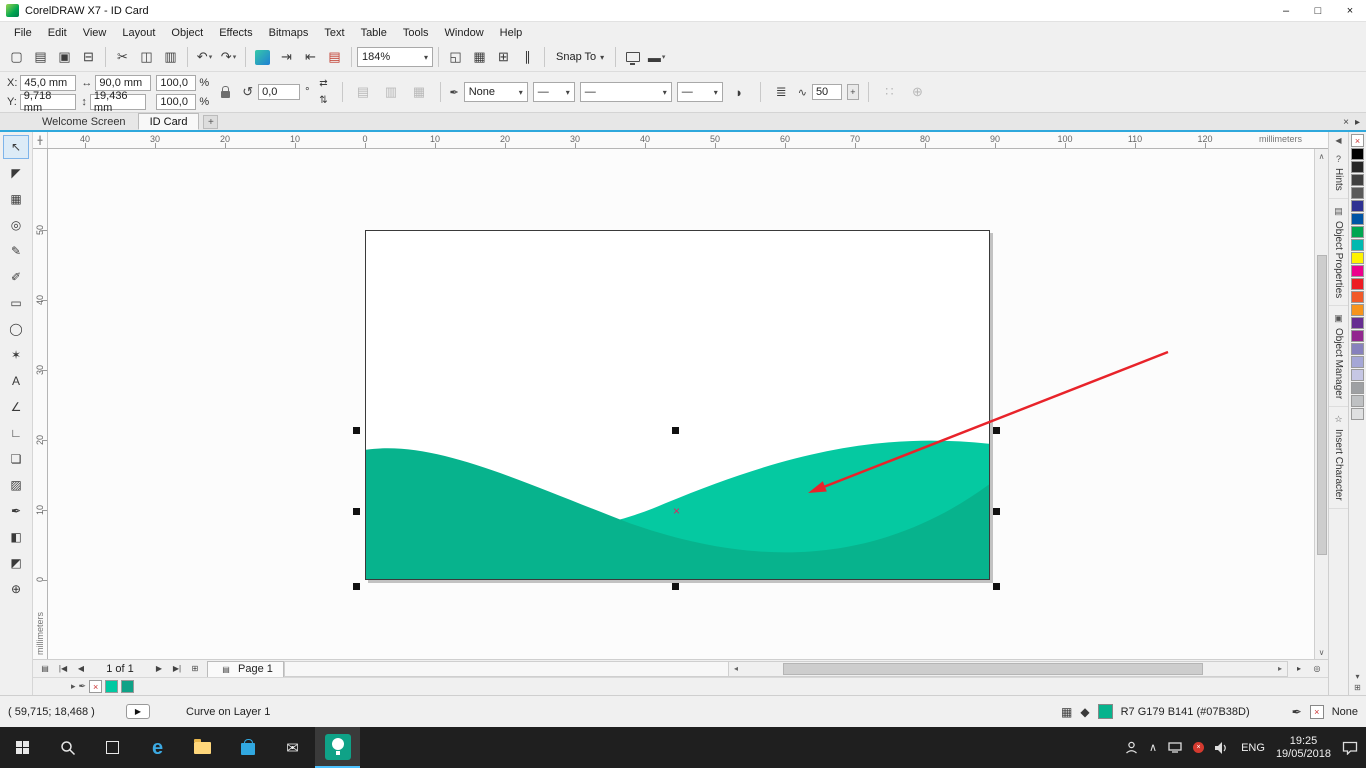  I want to click on no-color-swatch: ×, so click(1357, 140).